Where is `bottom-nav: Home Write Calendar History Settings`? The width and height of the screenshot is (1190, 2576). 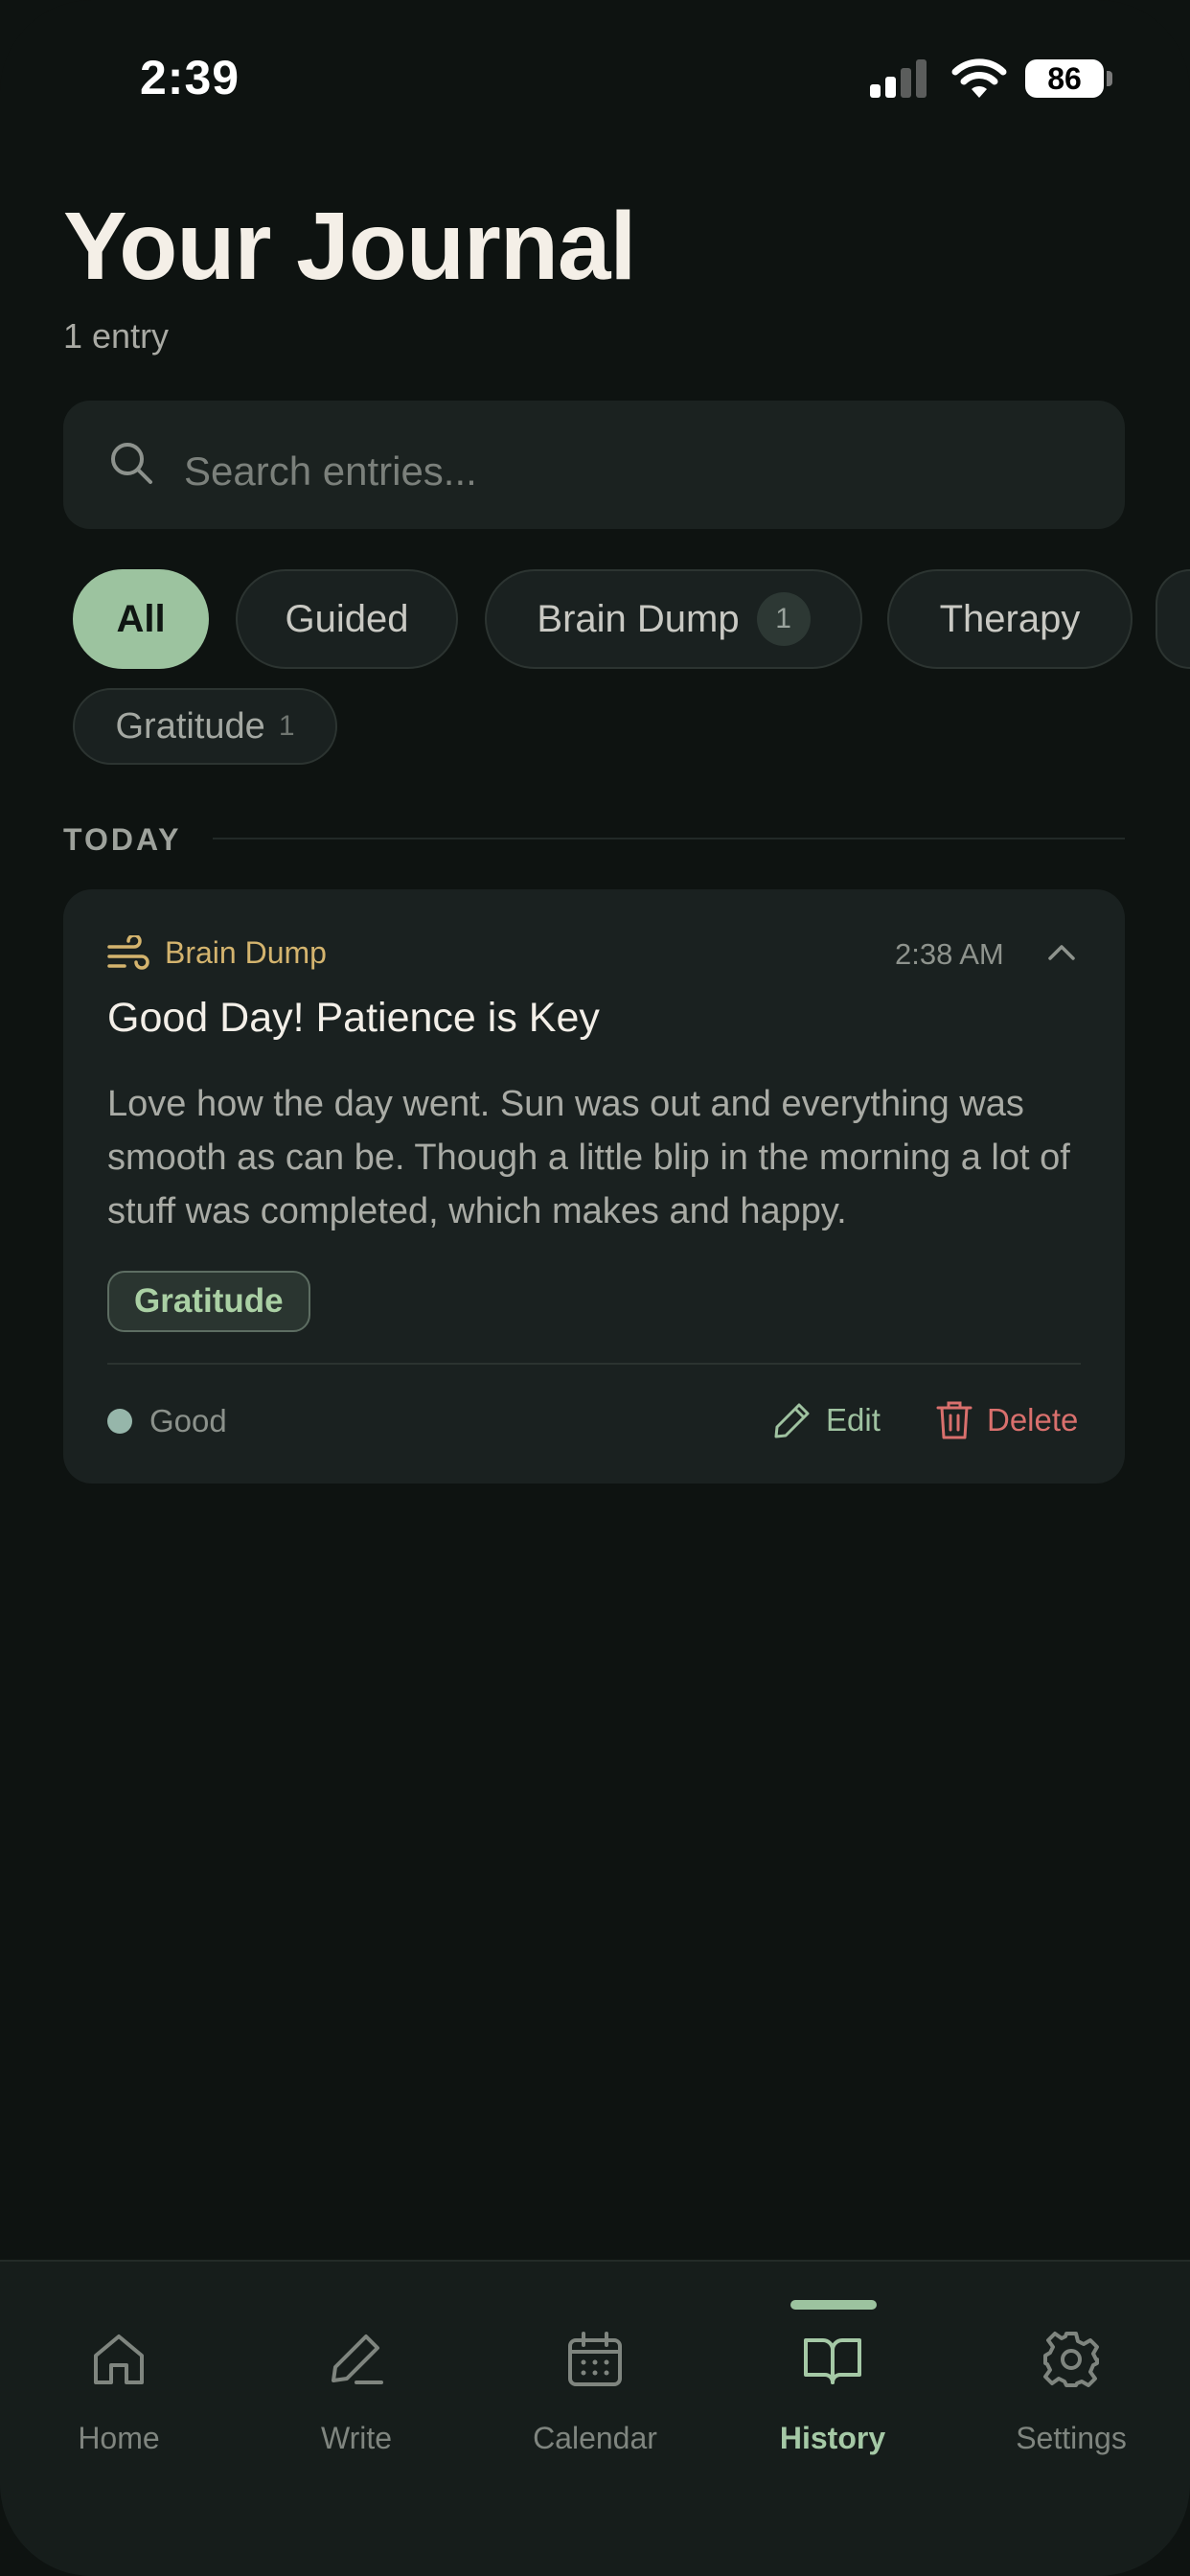
bottom-nav: Home Write Calendar History Settings is located at coordinates (595, 2418).